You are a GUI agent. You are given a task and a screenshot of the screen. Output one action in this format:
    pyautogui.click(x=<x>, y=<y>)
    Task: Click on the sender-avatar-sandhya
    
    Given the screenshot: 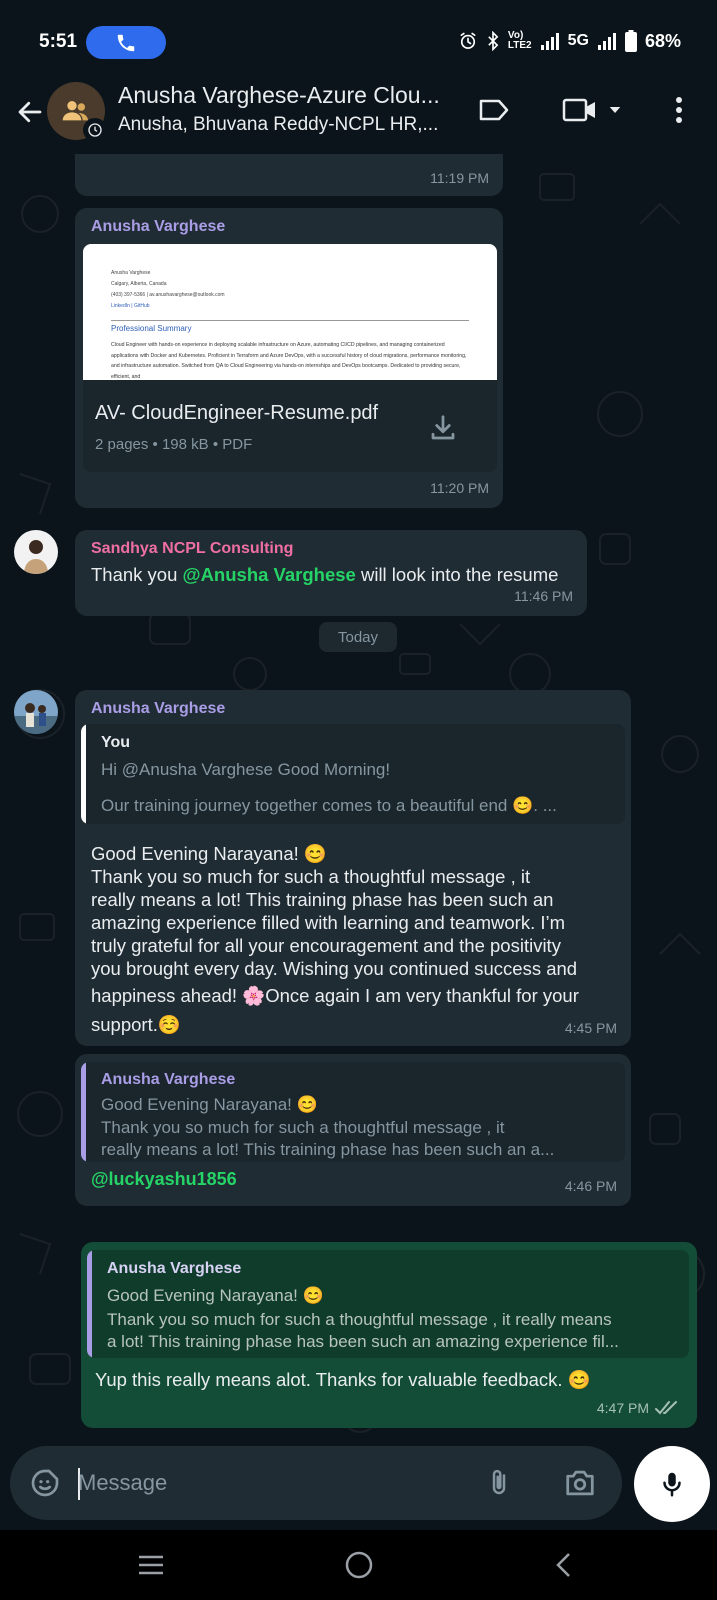 What is the action you would take?
    pyautogui.click(x=36, y=552)
    